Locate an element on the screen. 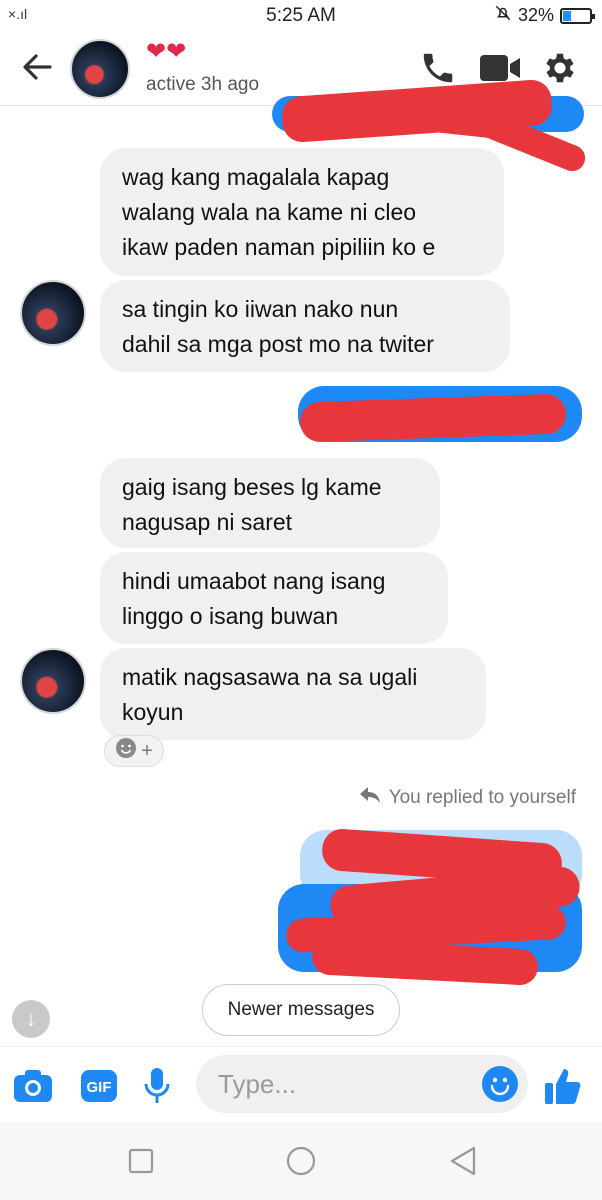 The height and width of the screenshot is (1200, 602). gif-label: GIF is located at coordinates (99, 1087).